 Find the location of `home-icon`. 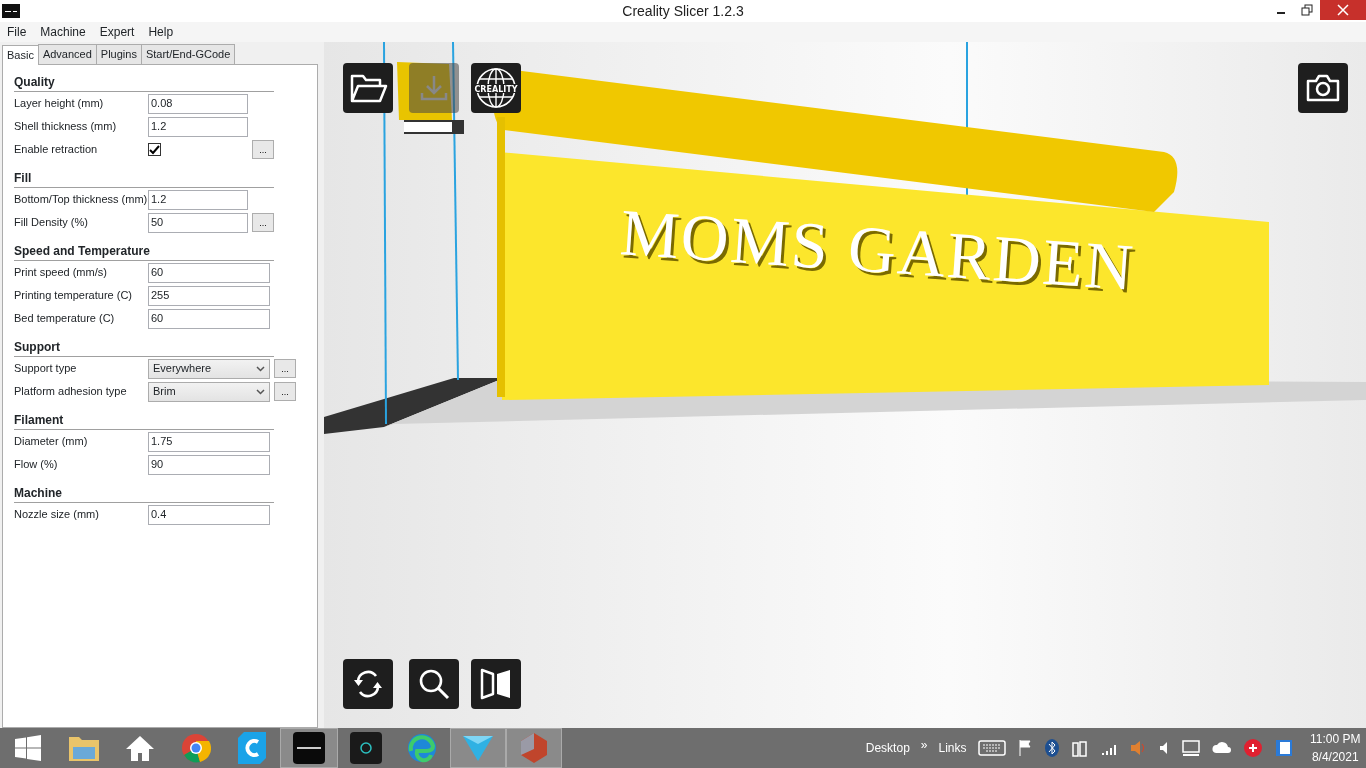

home-icon is located at coordinates (140, 748).